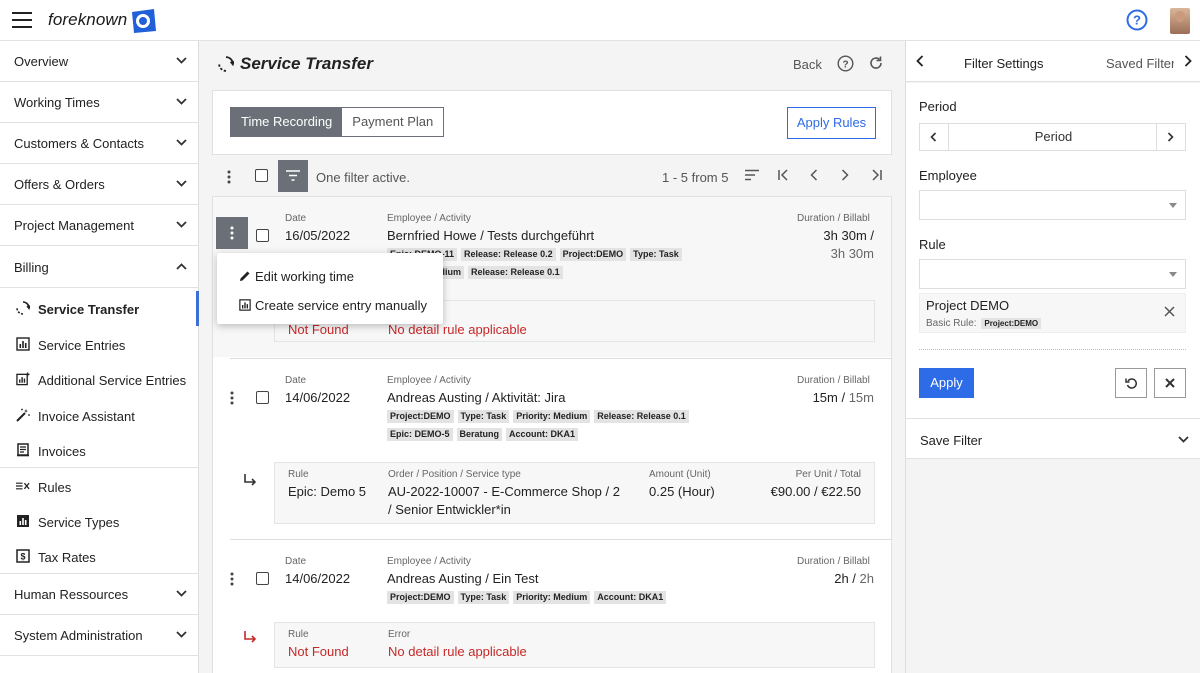 This screenshot has height=673, width=1200. I want to click on sidebar-item-additional-service-entries: Additional Service Entries, so click(99, 379).